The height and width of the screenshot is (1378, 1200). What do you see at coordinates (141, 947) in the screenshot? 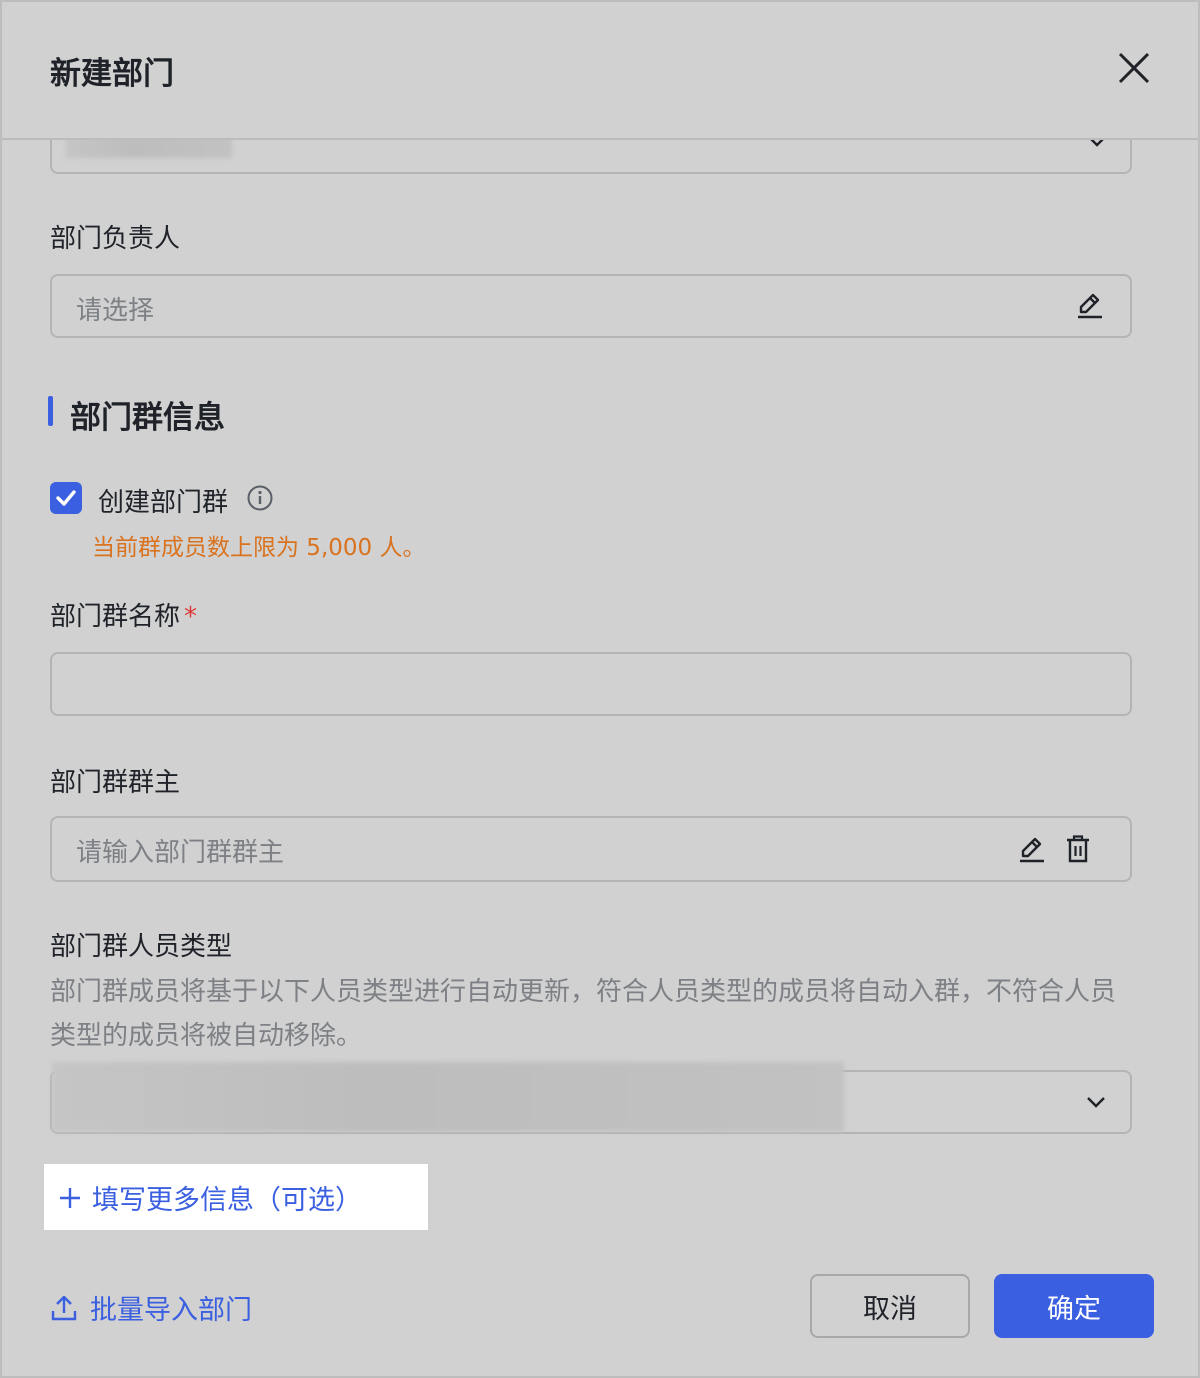
I see `member-type-label: 部门群人员类型` at bounding box center [141, 947].